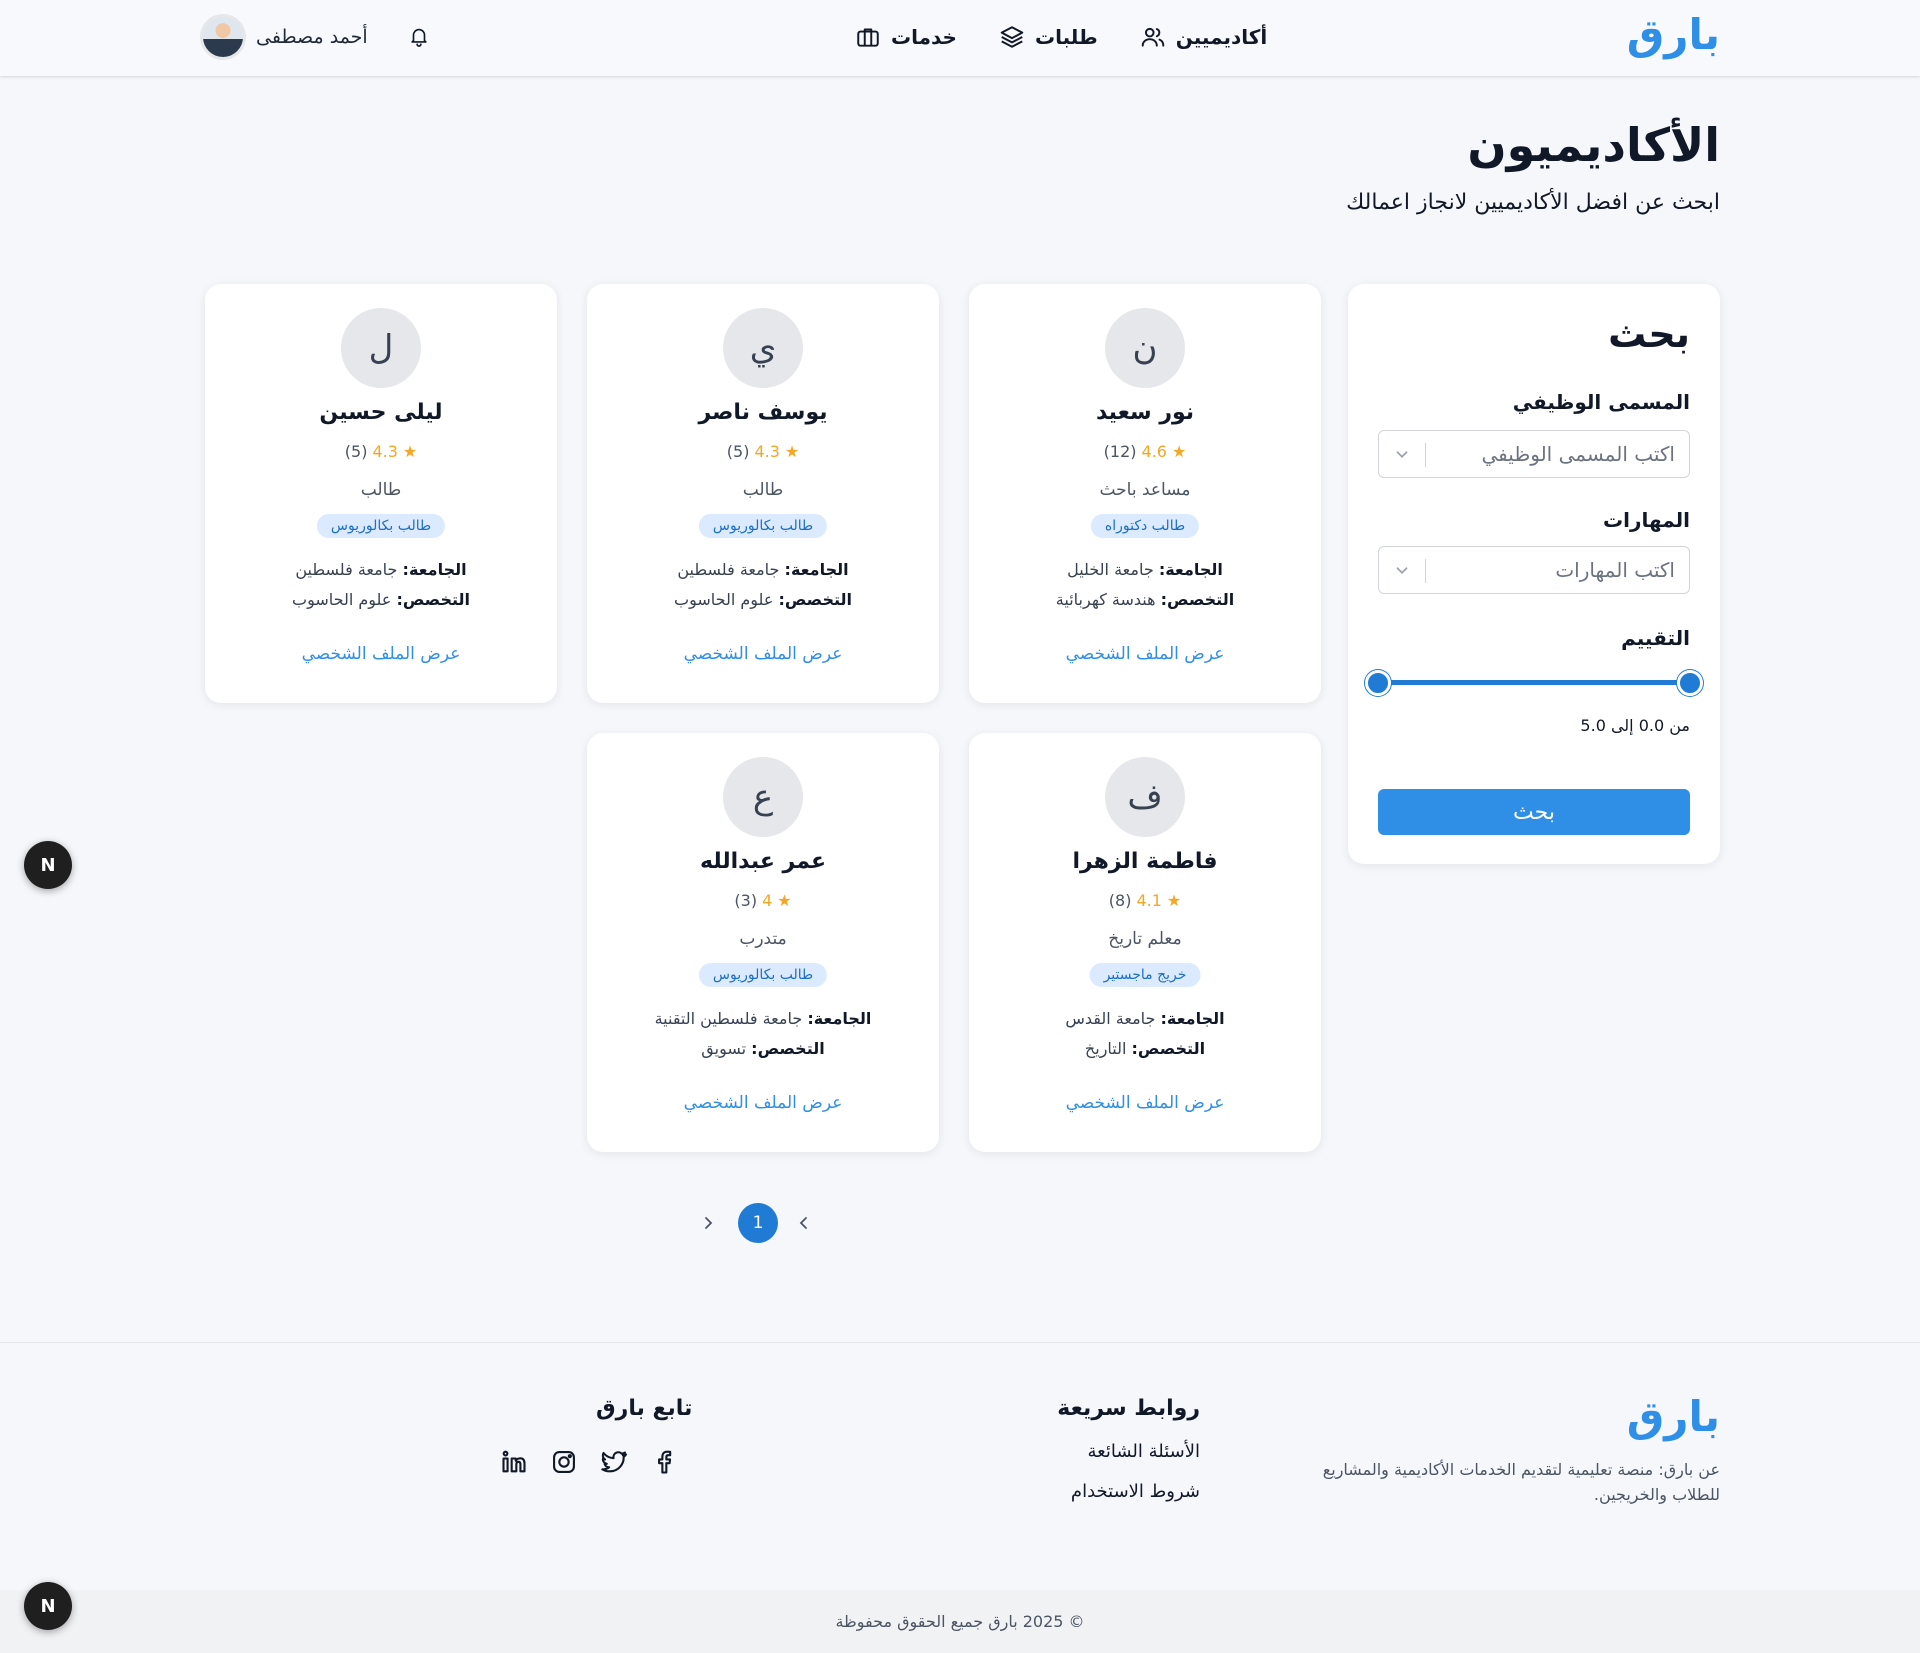 Image resolution: width=1920 pixels, height=1653 pixels. I want to click on nav-requests: طلبات, so click(1048, 37).